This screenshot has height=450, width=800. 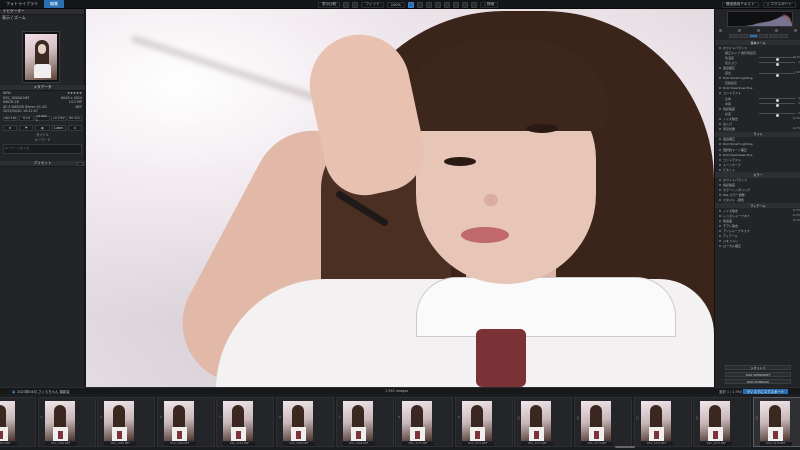 I want to click on filmstrip-thumbnail: 12 DSC_3274.NEF, so click(x=662, y=422).